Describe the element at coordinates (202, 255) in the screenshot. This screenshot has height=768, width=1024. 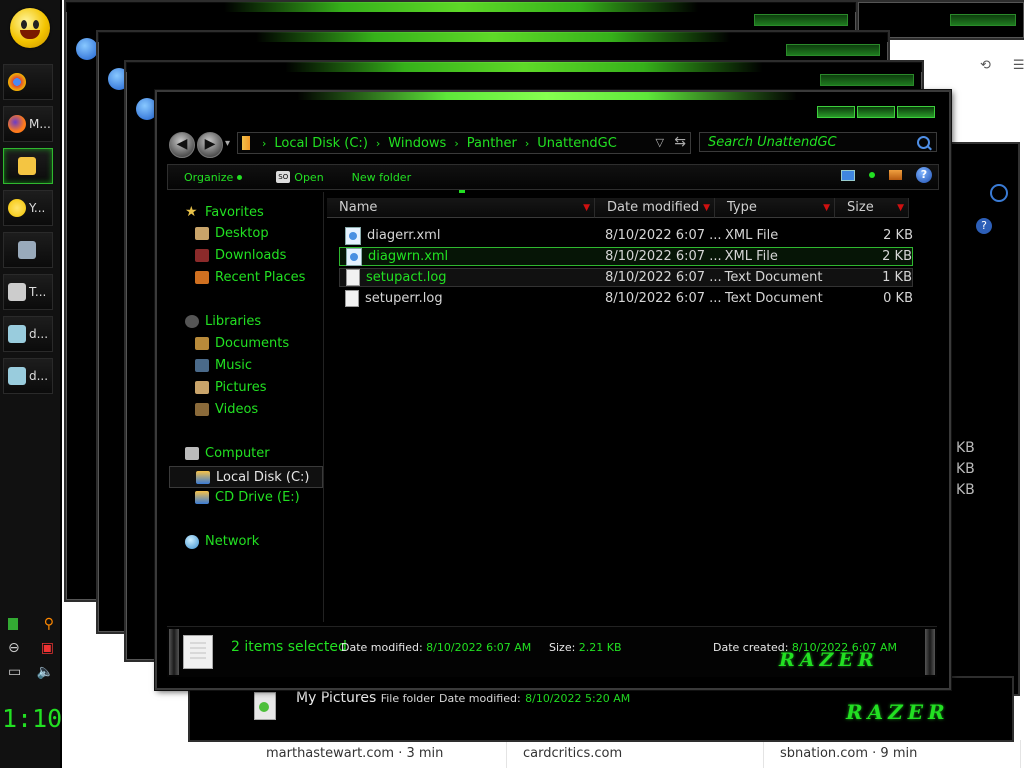
I see `downloads-icon` at that location.